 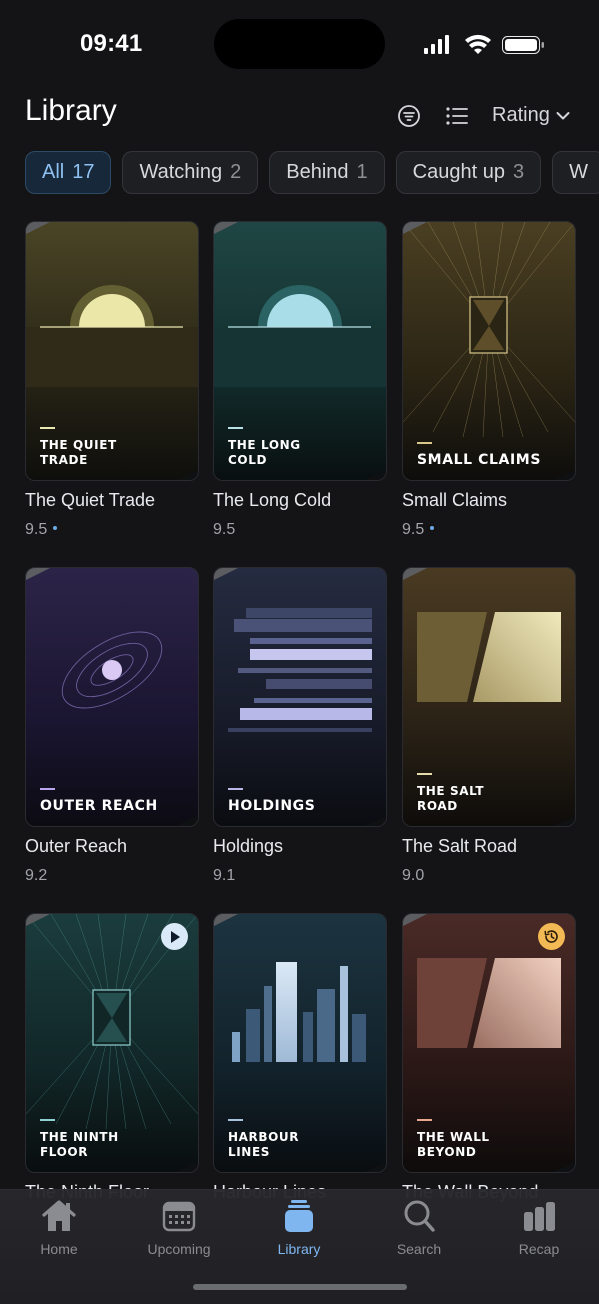 I want to click on status-icons, so click(x=484, y=44).